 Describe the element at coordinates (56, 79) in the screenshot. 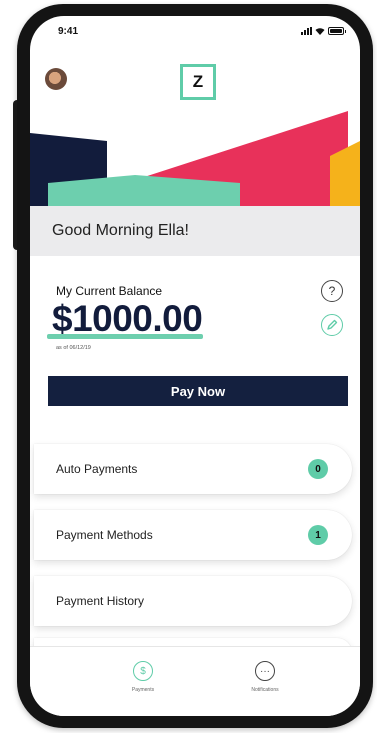

I see `avatar` at that location.